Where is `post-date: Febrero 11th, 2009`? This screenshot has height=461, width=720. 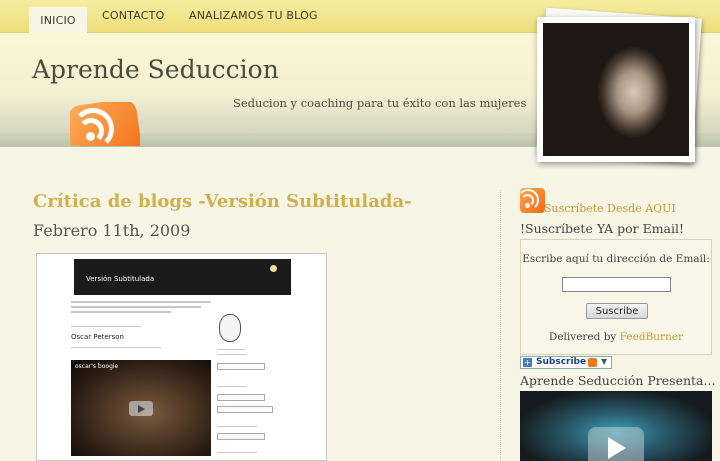
post-date: Febrero 11th, 2009 is located at coordinates (112, 230).